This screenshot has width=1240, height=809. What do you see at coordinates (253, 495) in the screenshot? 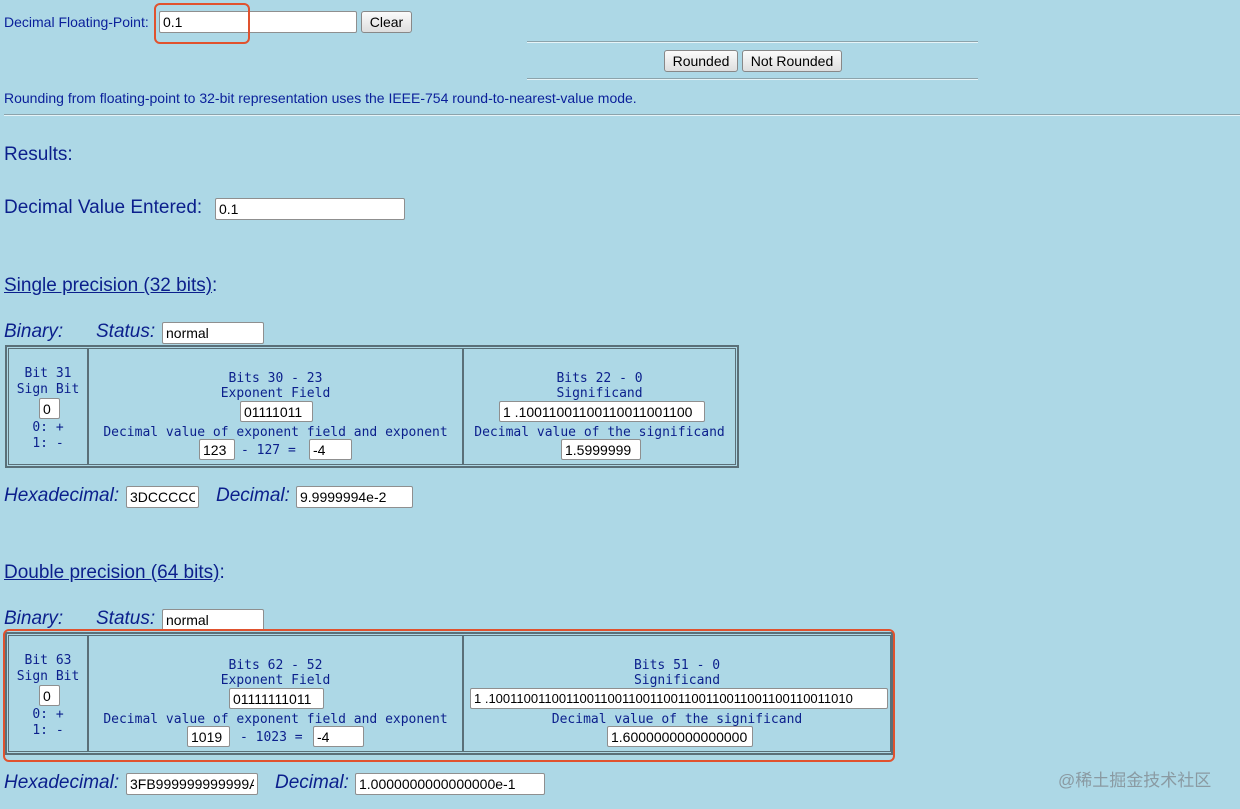
I see `single-decimal-label: Decimal:` at bounding box center [253, 495].